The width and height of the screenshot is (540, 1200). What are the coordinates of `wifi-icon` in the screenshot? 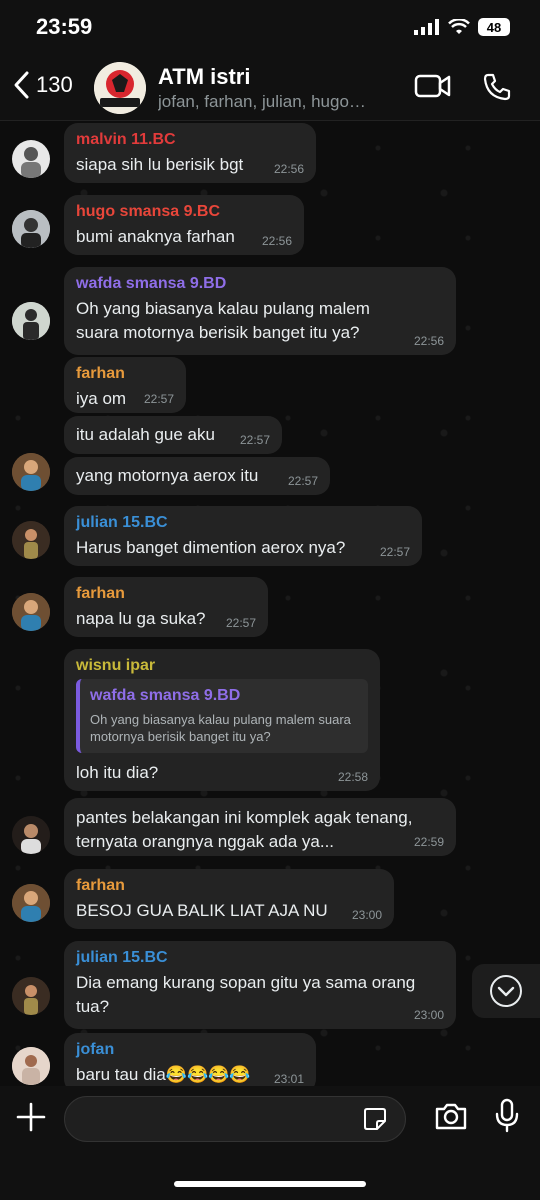 It's located at (459, 26).